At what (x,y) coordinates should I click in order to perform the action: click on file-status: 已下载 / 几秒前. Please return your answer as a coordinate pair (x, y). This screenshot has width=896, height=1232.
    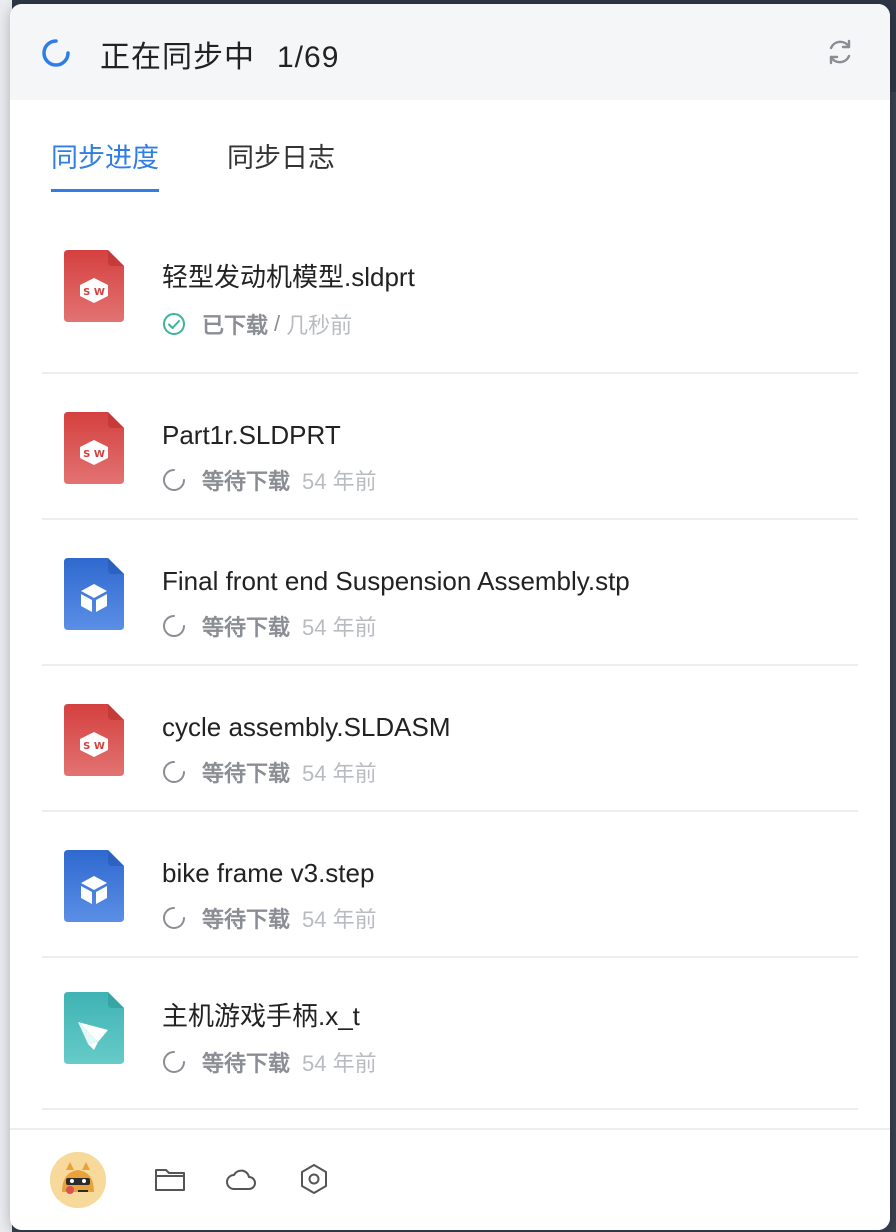
    Looking at the image, I should click on (257, 324).